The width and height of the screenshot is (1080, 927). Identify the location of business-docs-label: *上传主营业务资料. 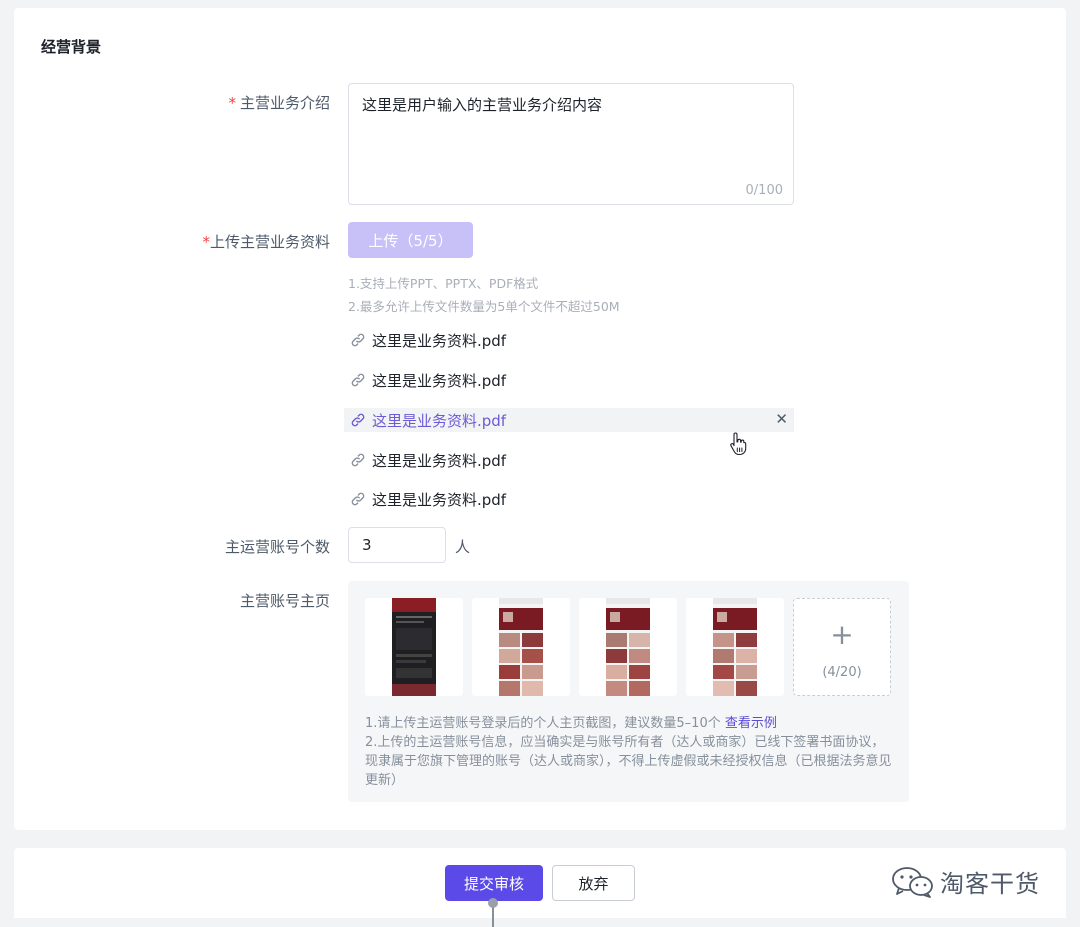
(266, 242).